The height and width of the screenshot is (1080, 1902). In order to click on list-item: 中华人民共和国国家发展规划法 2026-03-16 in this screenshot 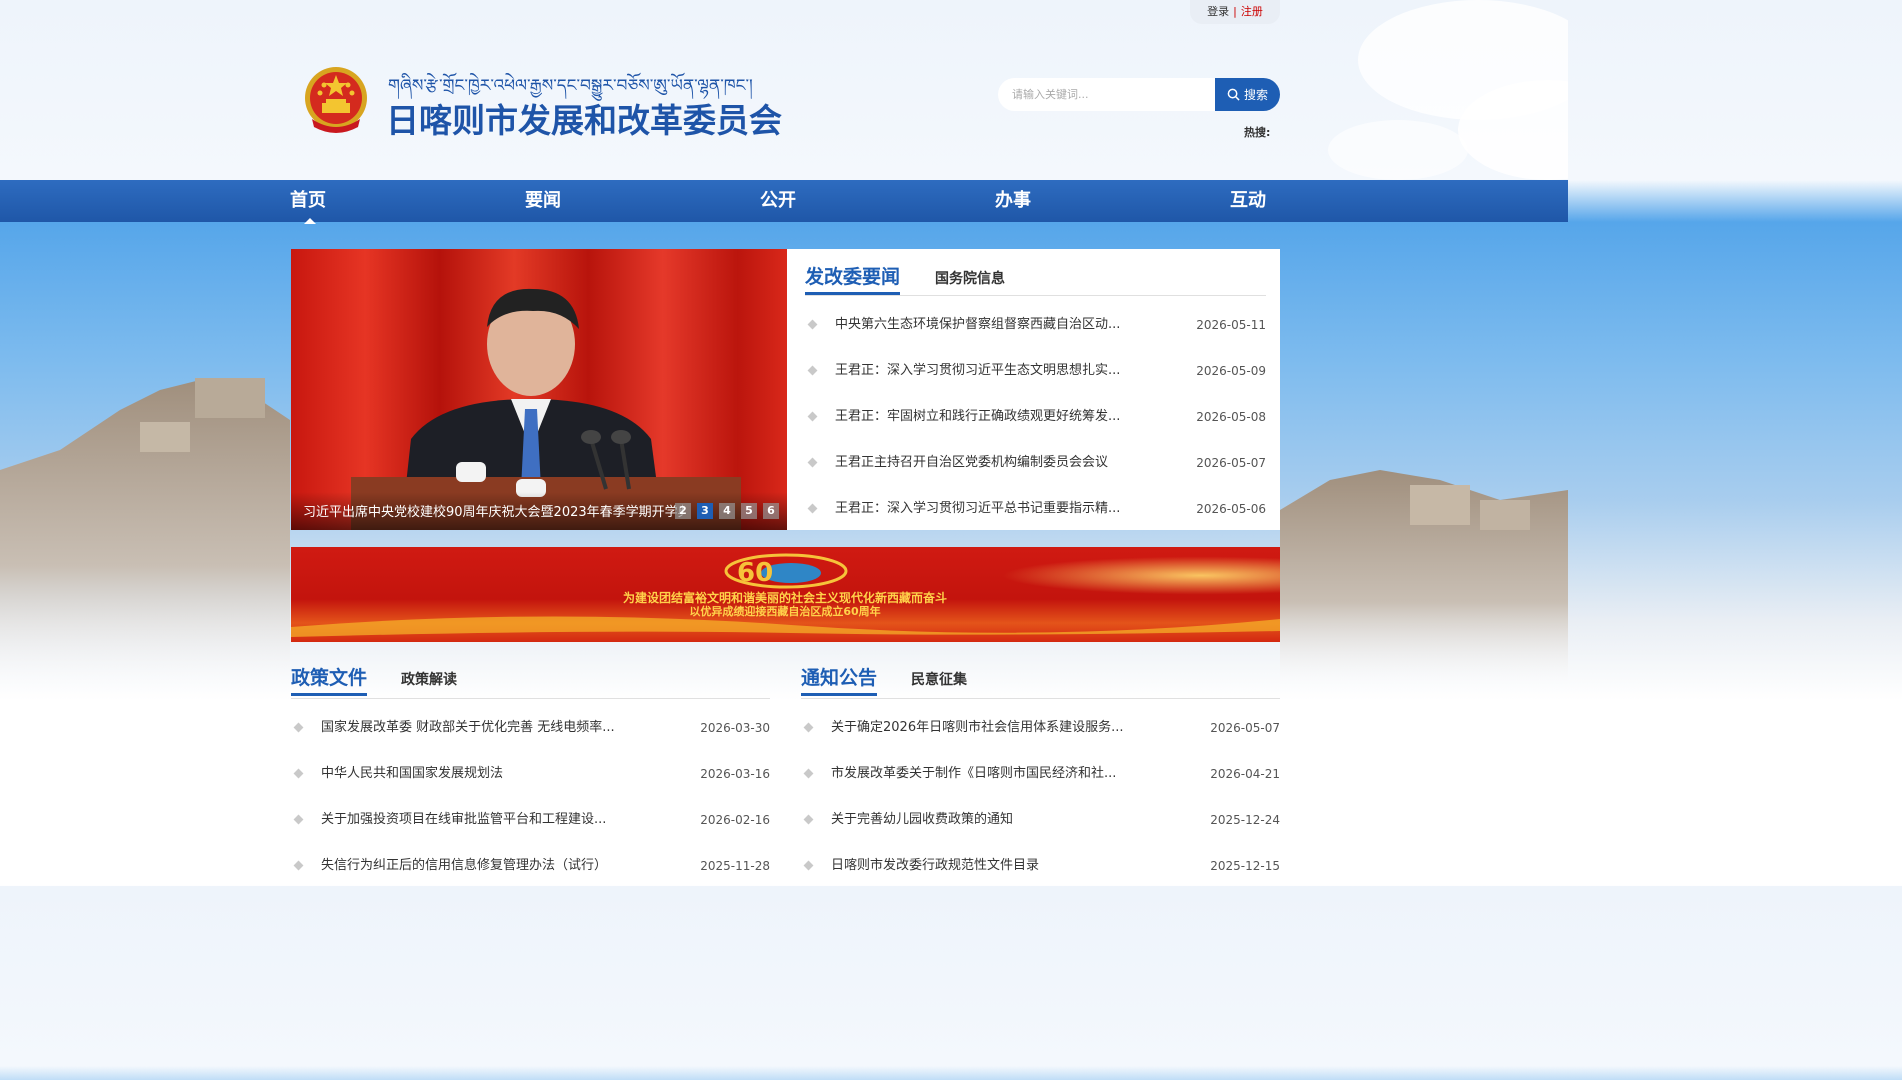, I will do `click(531, 774)`.